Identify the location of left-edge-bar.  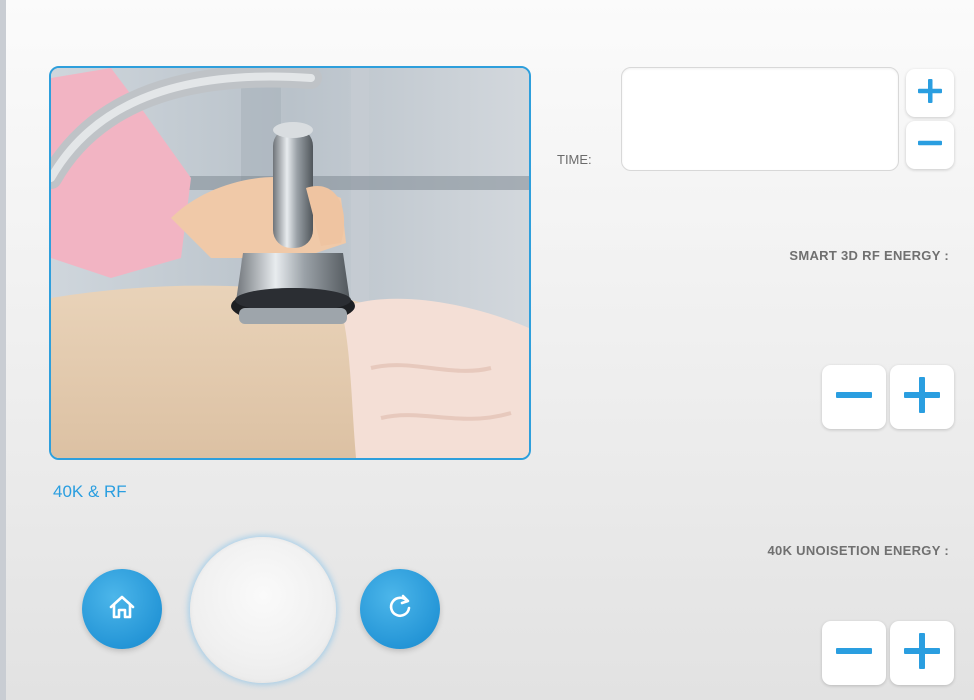
(3, 350).